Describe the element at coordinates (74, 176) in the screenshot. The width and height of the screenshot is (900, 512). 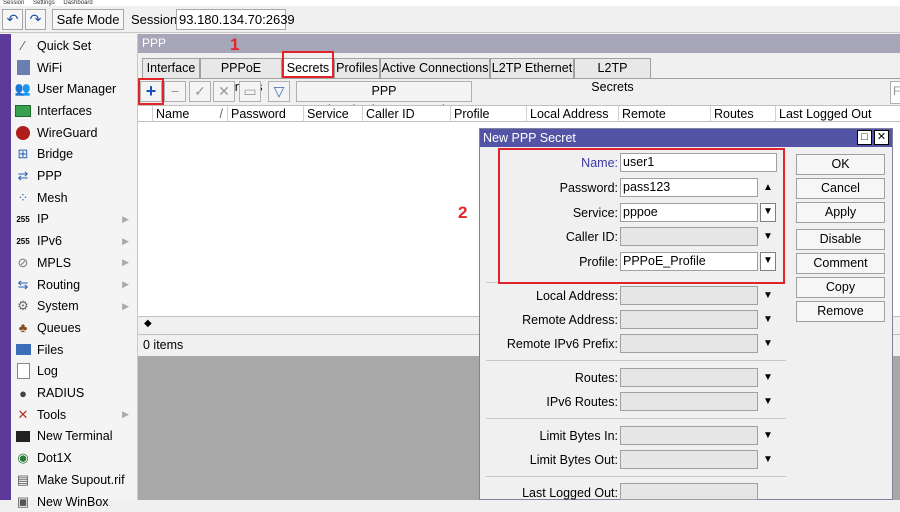
I see `sidebar-item-ppp: ⇄ PPP` at that location.